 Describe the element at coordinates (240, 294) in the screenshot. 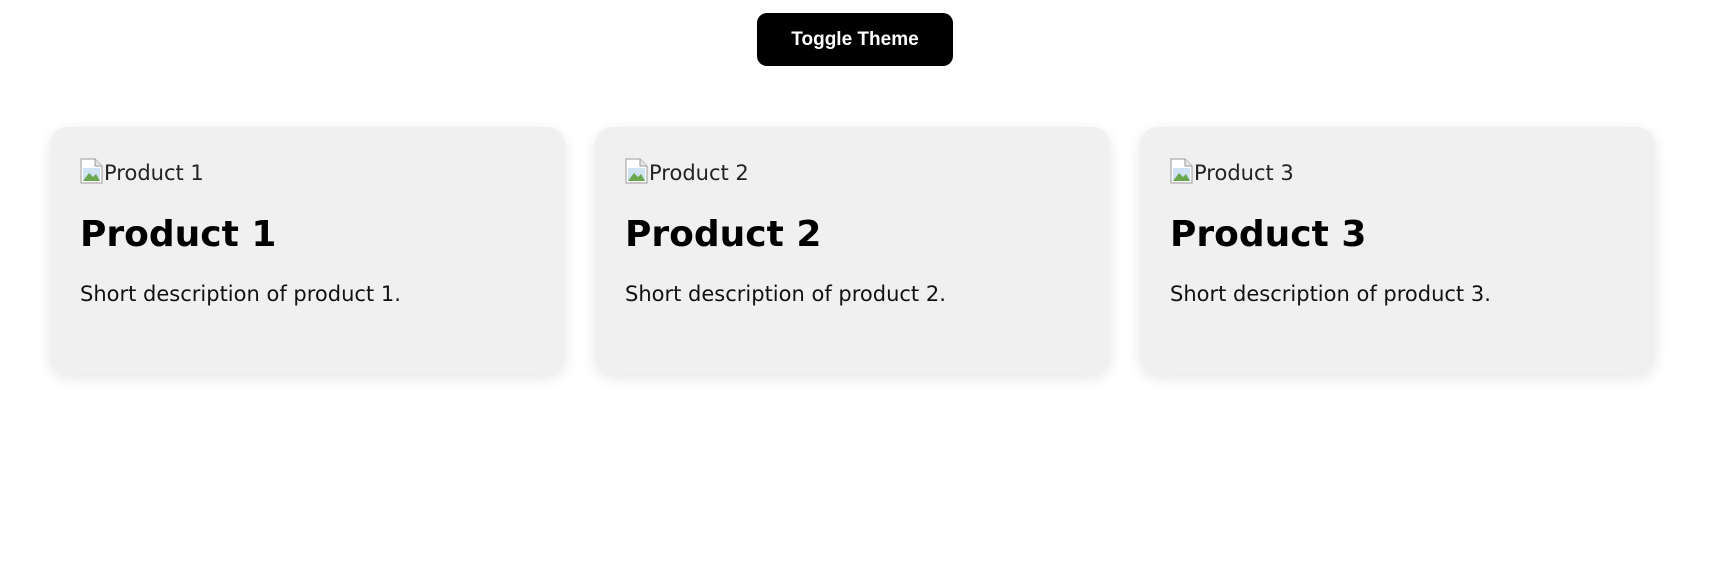

I see `product-description: Short description of product 1.` at that location.